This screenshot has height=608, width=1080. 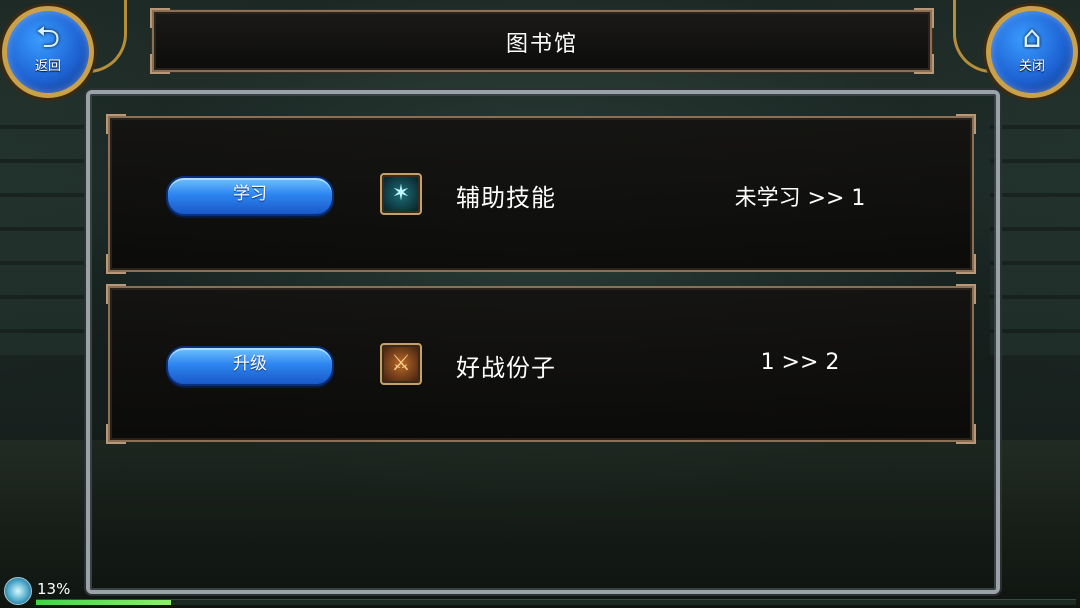 I want to click on bookshelf-right, so click(x=1035, y=225).